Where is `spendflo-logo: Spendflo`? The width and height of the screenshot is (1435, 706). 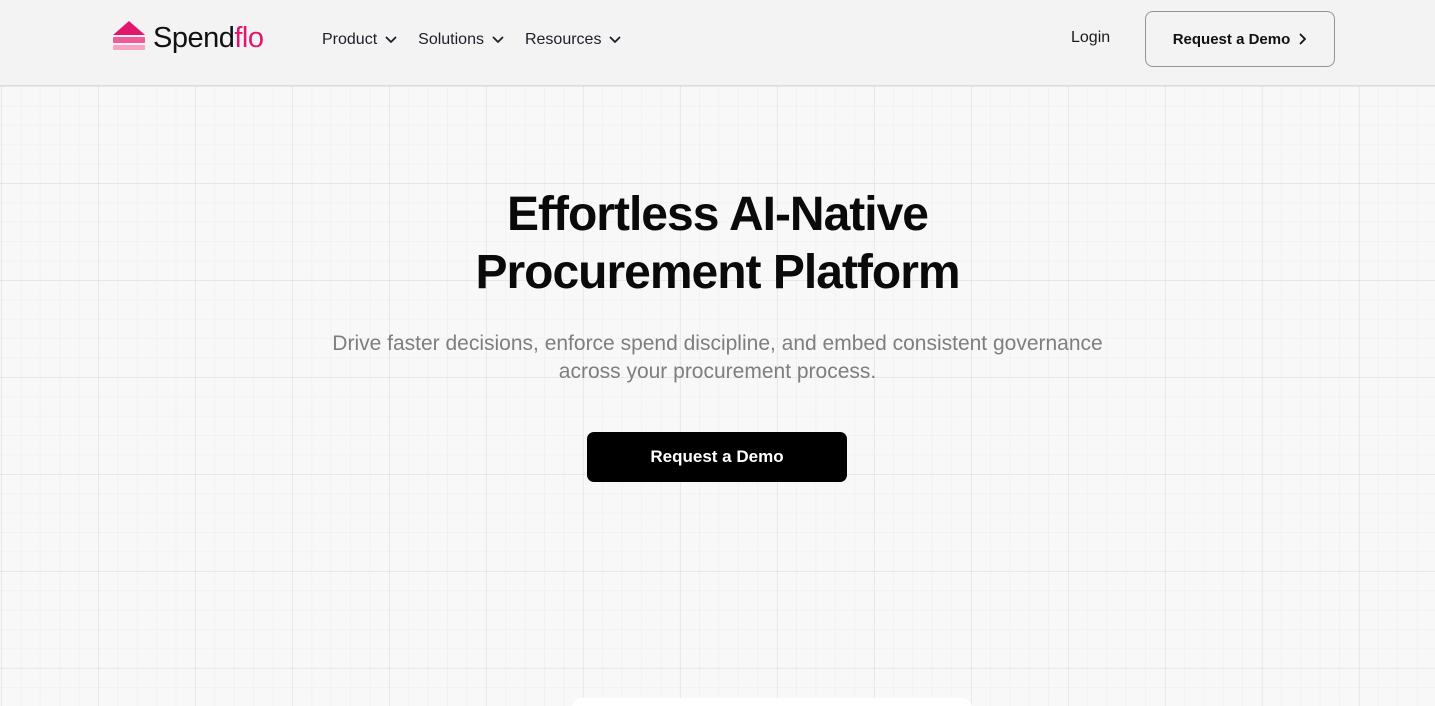
spendflo-logo: Spendflo is located at coordinates (188, 38).